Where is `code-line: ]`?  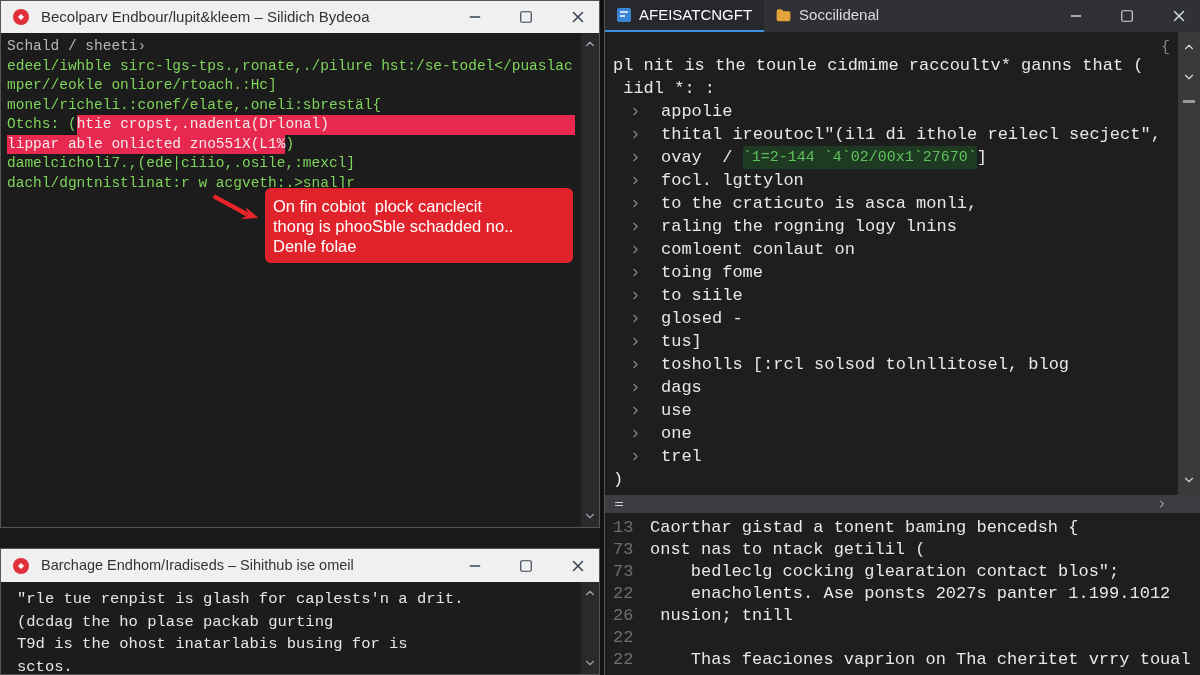 code-line: ] is located at coordinates (981, 158).